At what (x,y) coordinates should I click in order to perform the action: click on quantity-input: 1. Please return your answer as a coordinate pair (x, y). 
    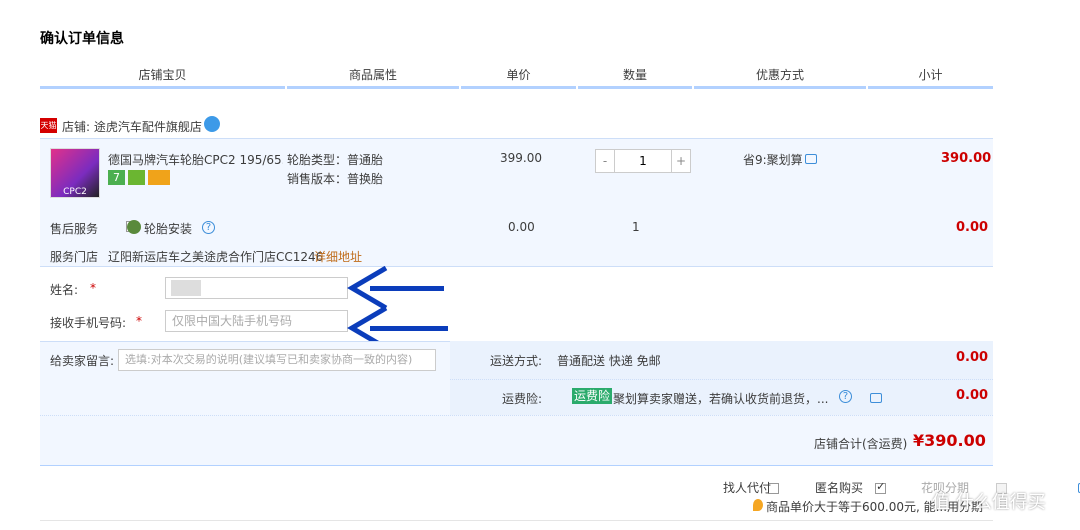
    Looking at the image, I should click on (643, 161).